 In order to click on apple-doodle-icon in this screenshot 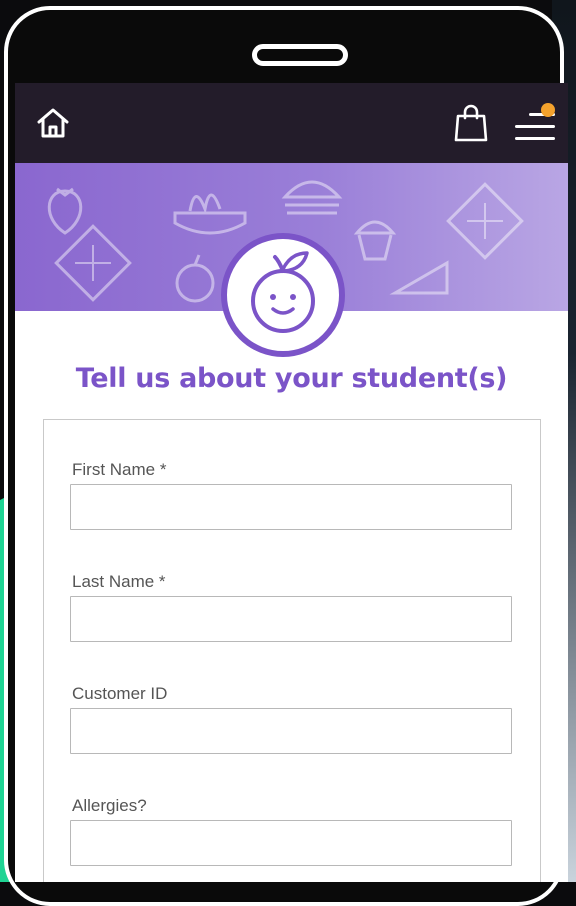, I will do `click(195, 278)`.